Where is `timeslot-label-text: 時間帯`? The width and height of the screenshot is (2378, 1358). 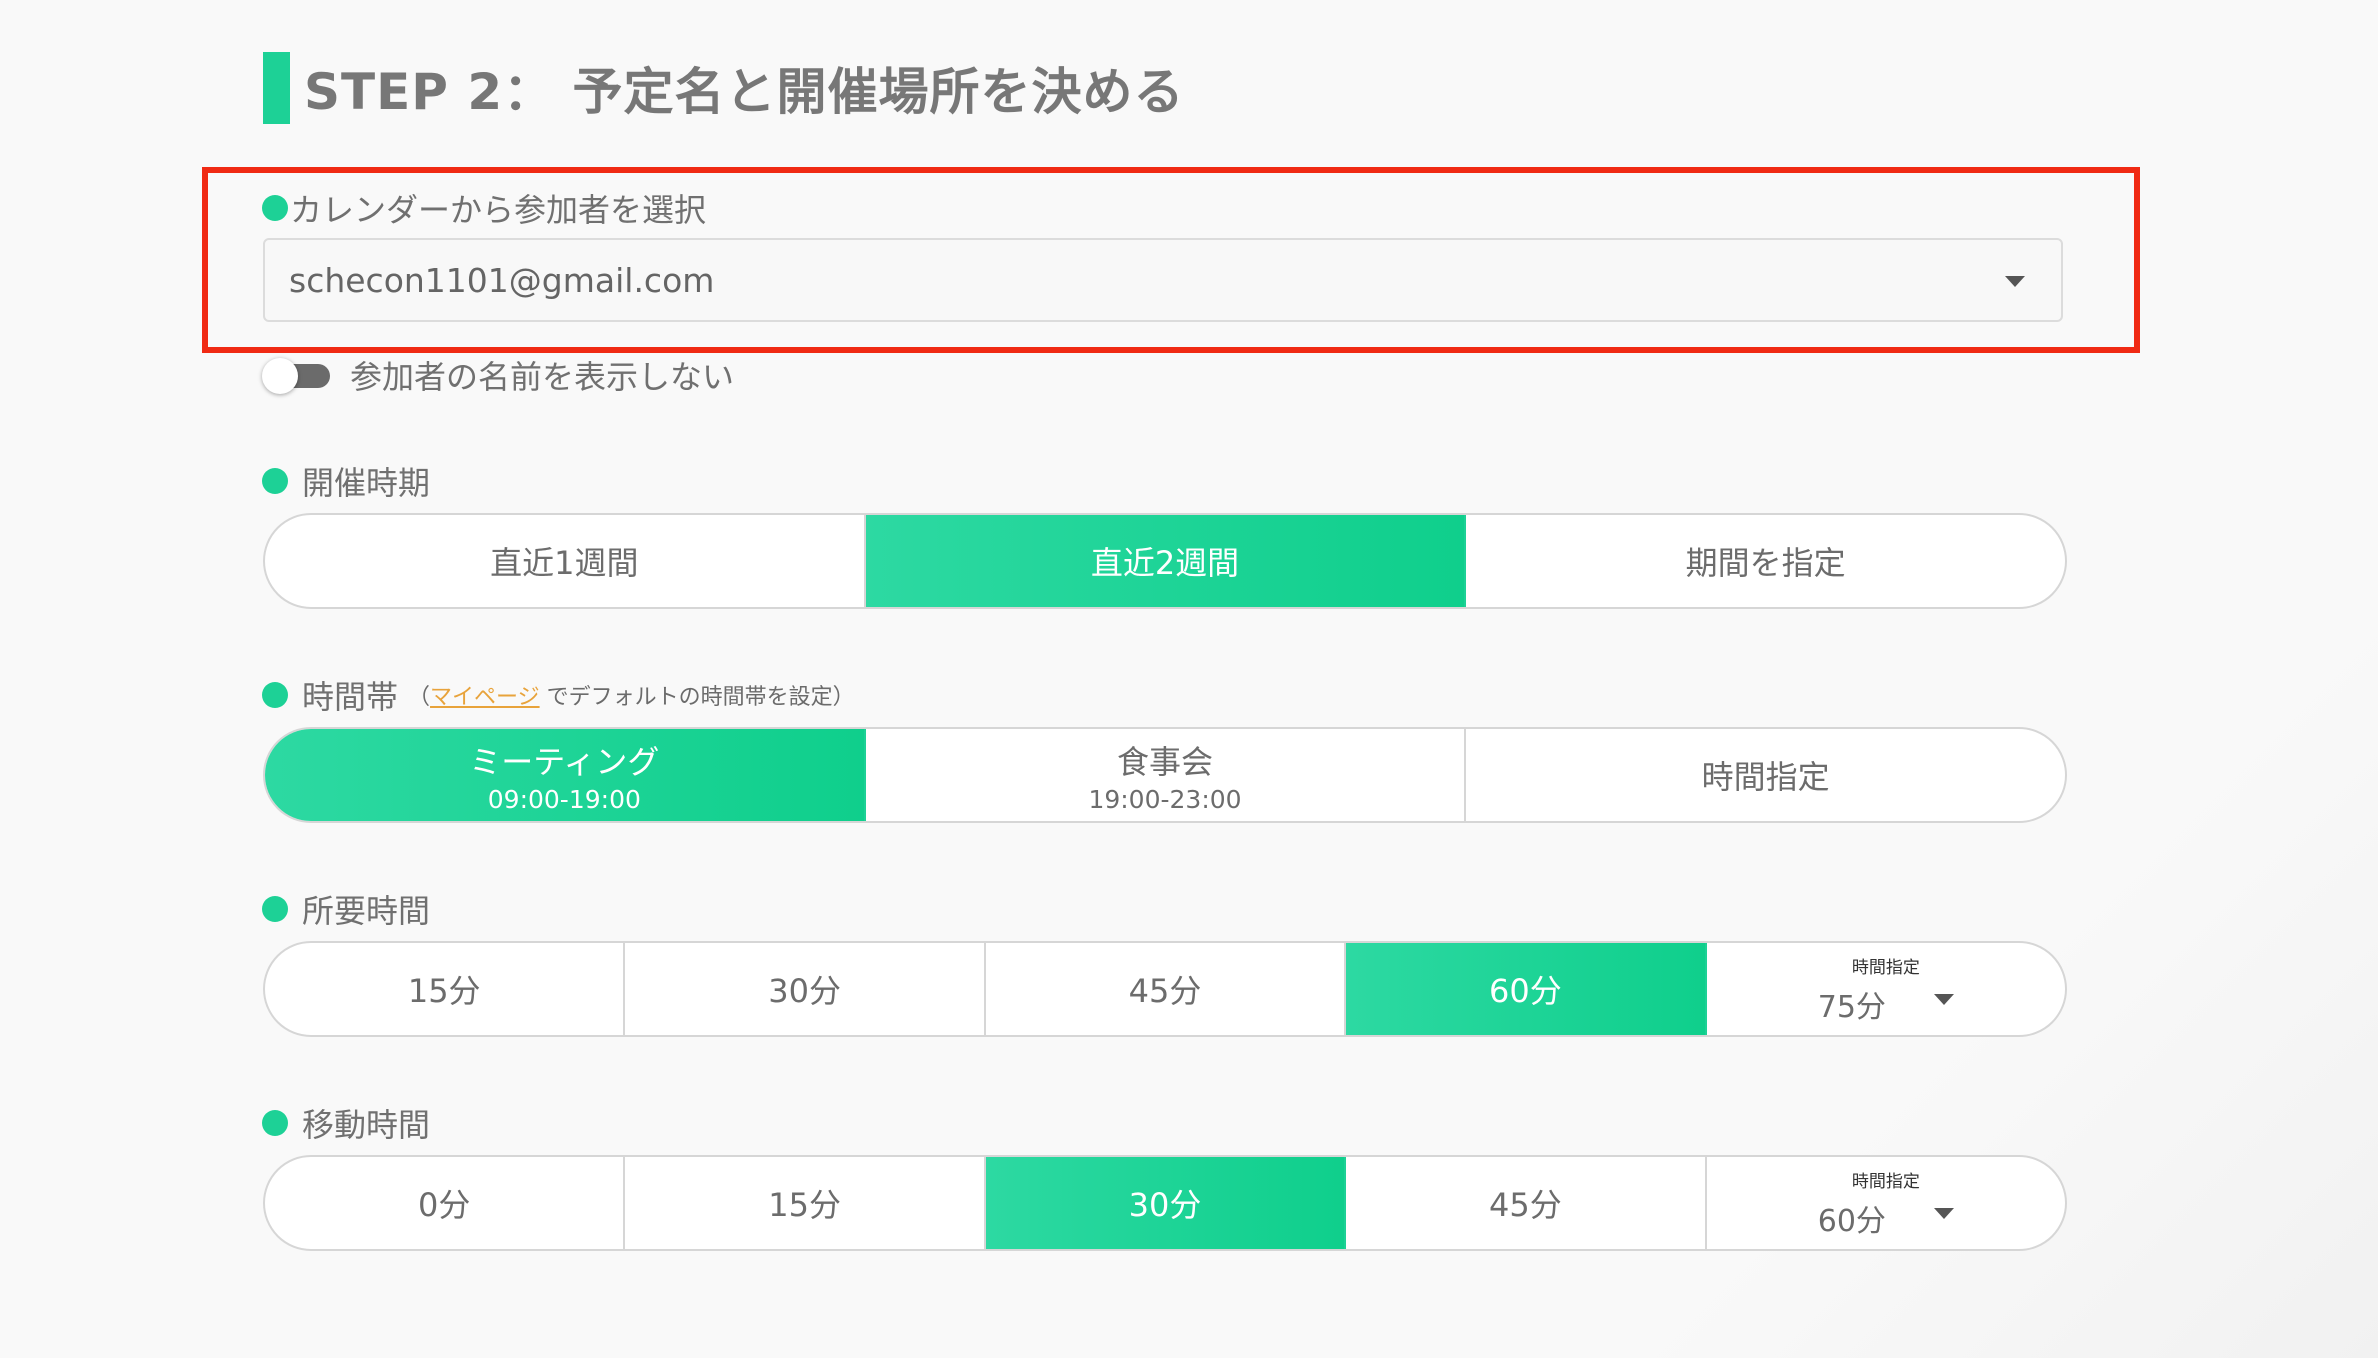
timeslot-label-text: 時間帯 is located at coordinates (350, 697).